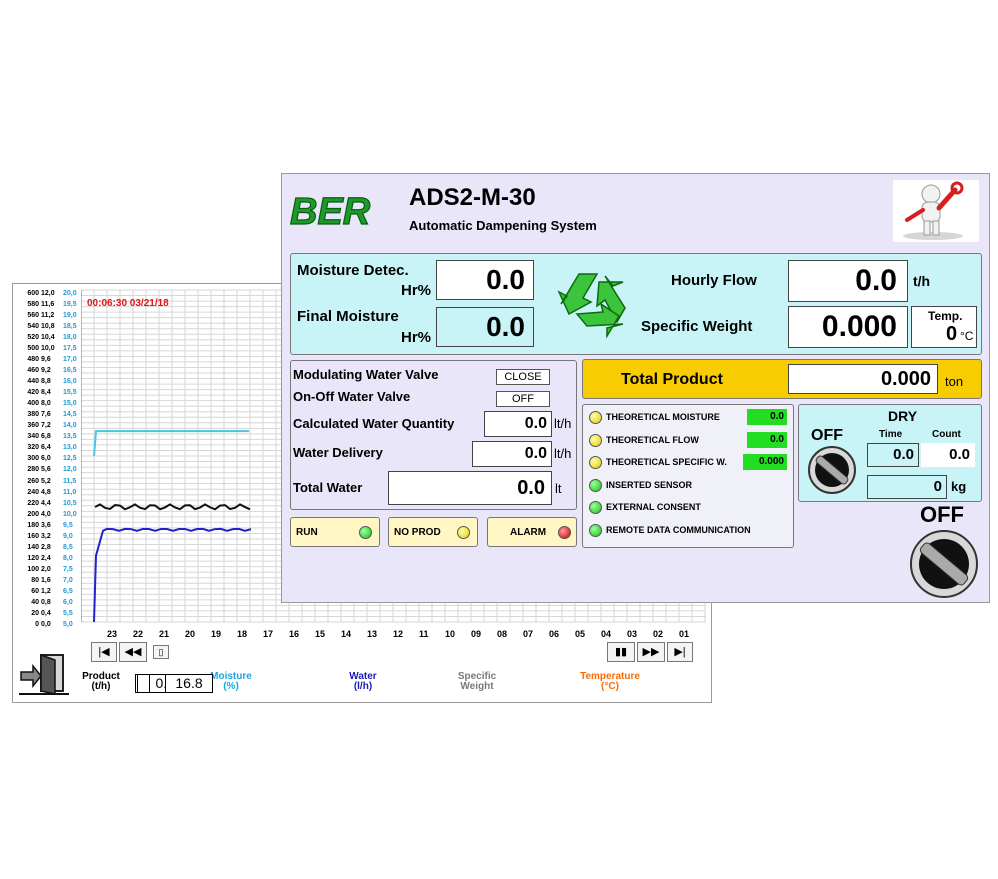  What do you see at coordinates (50, 349) in the screenshot?
I see `y-tick-row: 500 10,0 17,5` at bounding box center [50, 349].